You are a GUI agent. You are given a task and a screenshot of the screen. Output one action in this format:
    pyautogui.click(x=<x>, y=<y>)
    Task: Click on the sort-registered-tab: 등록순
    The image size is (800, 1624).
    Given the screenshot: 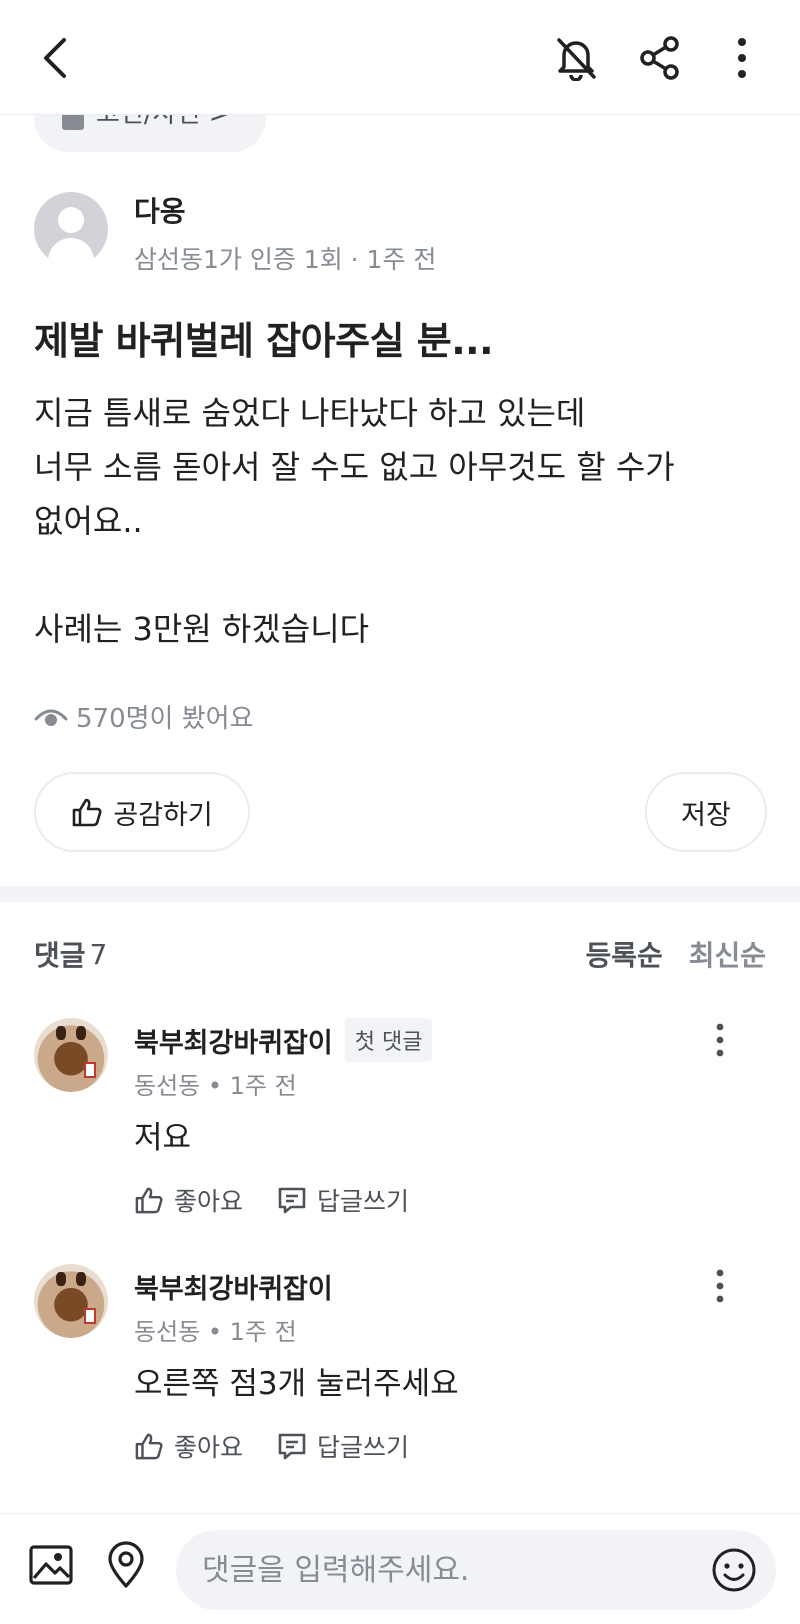 What is the action you would take?
    pyautogui.click(x=623, y=954)
    